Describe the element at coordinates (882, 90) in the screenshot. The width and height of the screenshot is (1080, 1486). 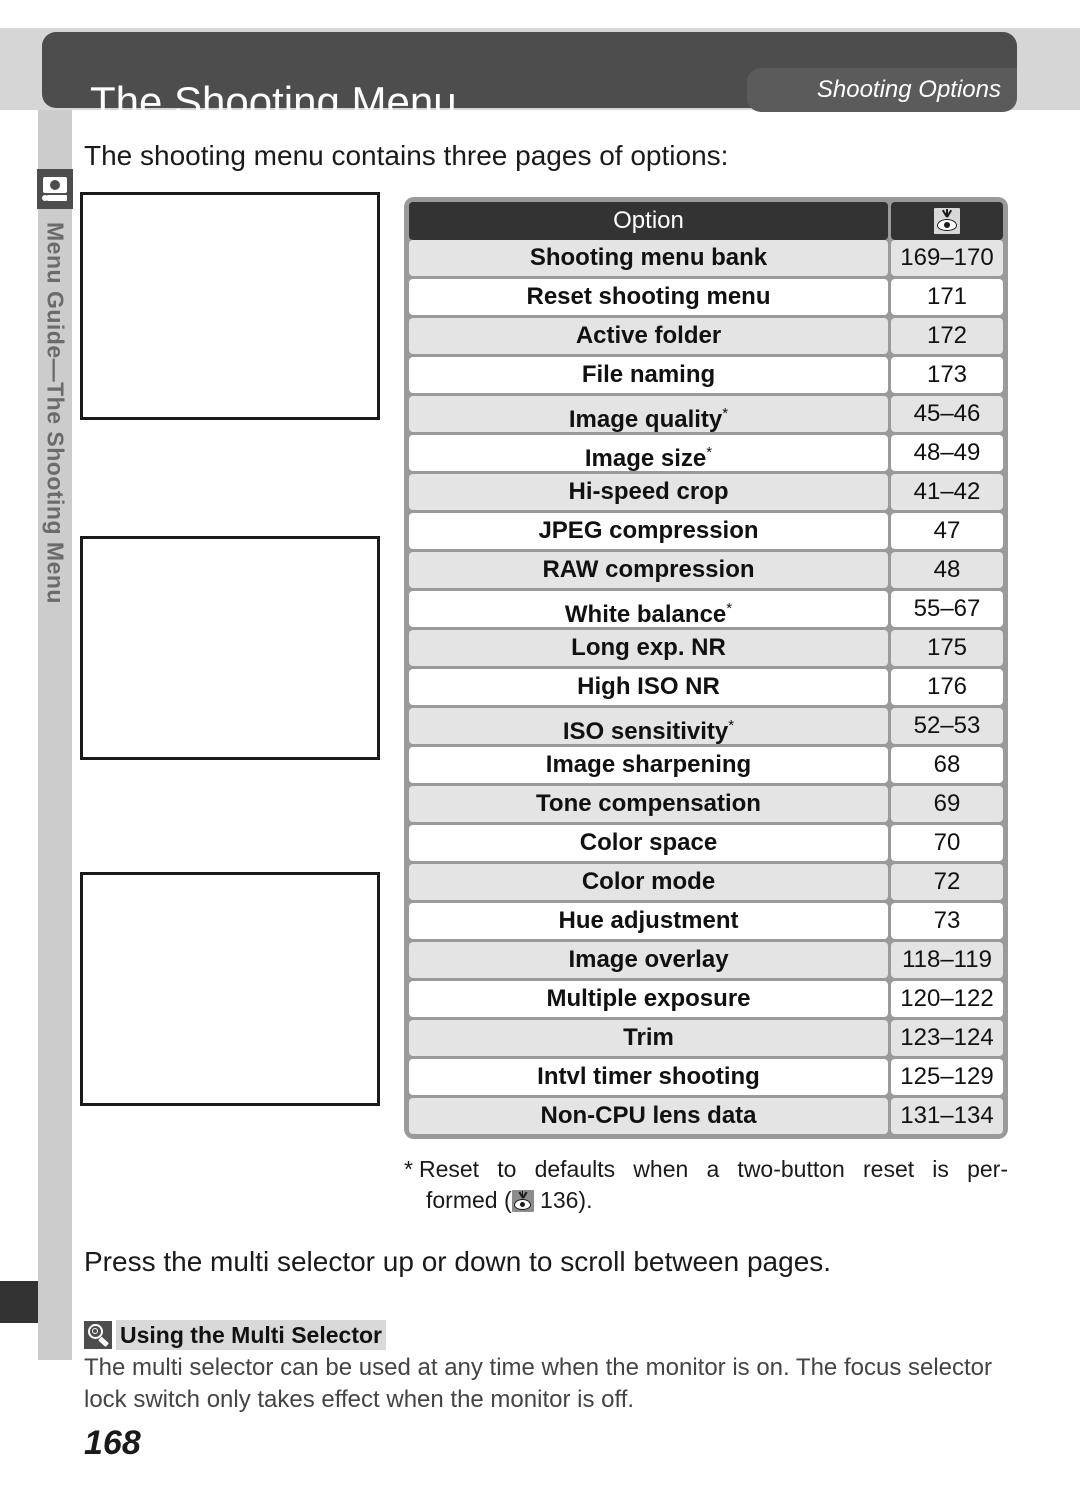
I see `section-tab: Shooting Options` at that location.